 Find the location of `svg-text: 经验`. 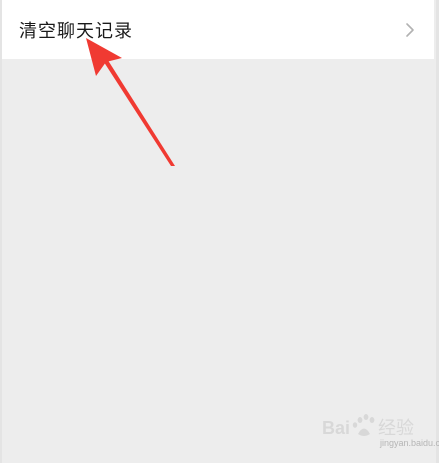

svg-text: 经验 is located at coordinates (396, 428).